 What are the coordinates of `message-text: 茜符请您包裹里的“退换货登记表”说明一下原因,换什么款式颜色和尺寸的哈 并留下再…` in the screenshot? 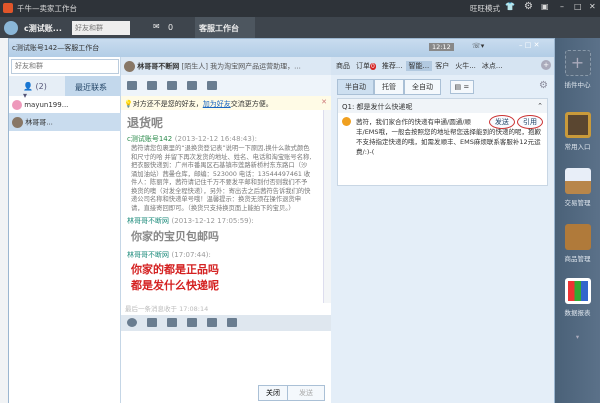 It's located at (221, 178).